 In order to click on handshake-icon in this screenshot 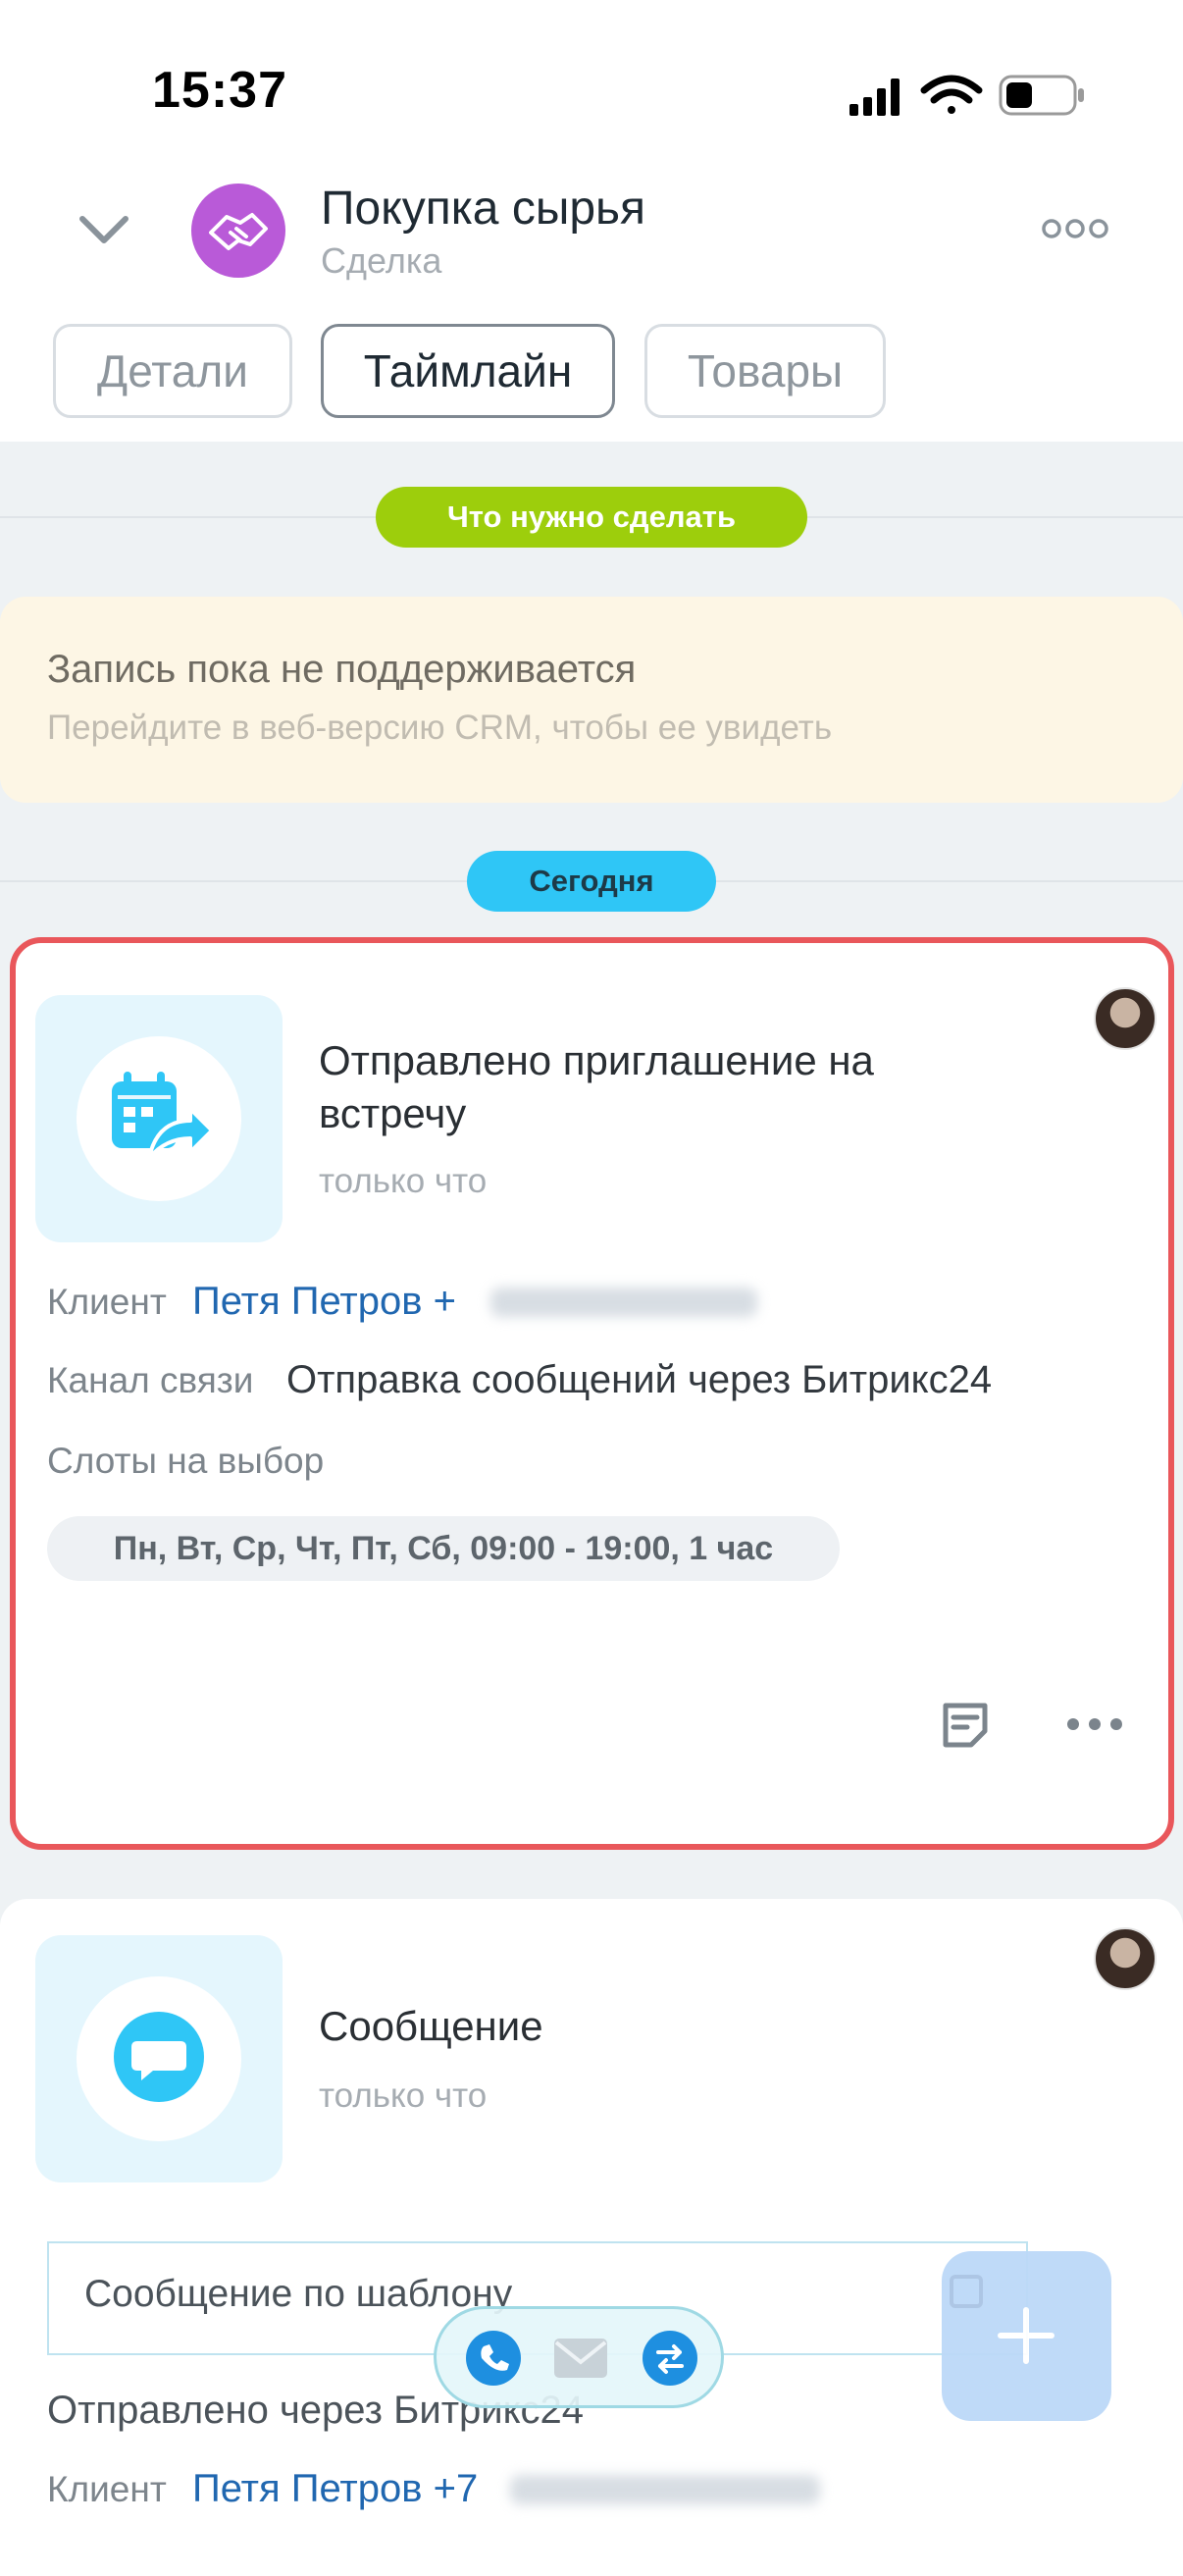, I will do `click(239, 231)`.